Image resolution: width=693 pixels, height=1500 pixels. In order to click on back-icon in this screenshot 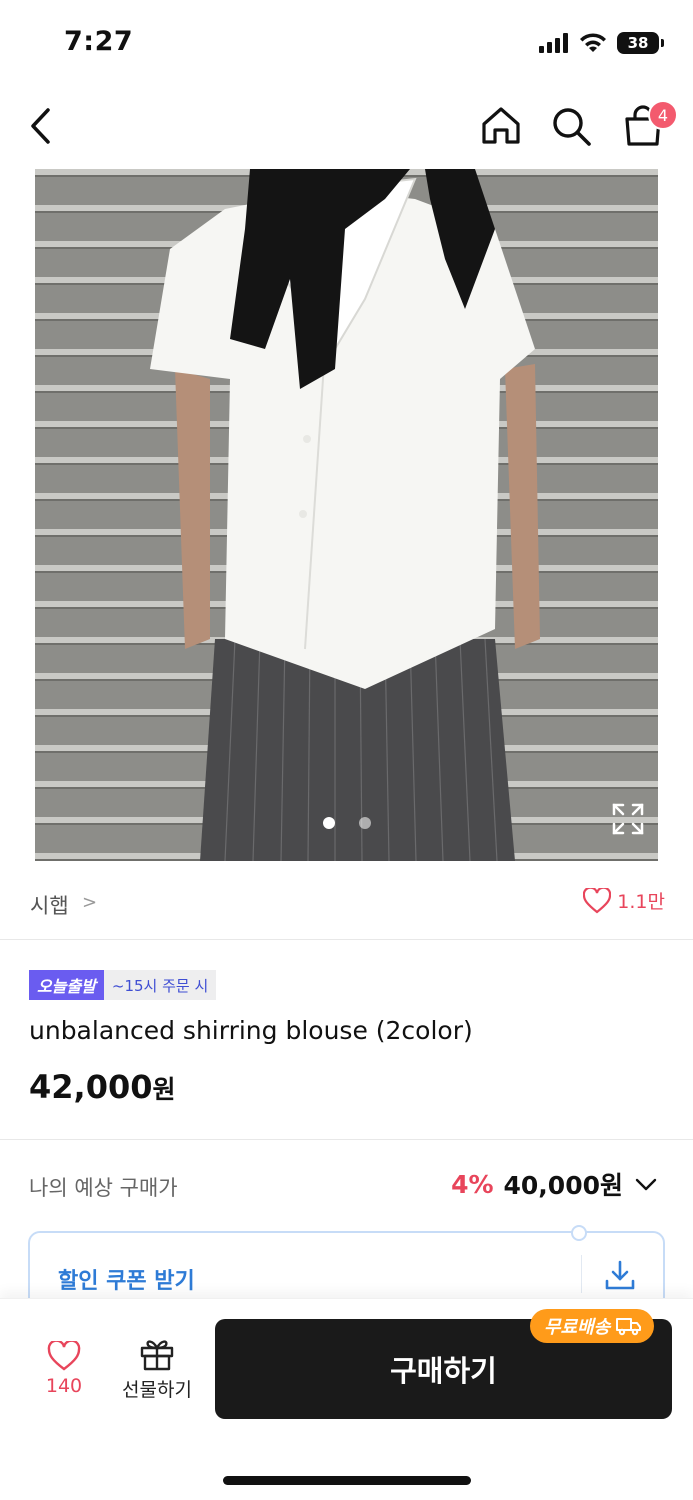, I will do `click(42, 126)`.